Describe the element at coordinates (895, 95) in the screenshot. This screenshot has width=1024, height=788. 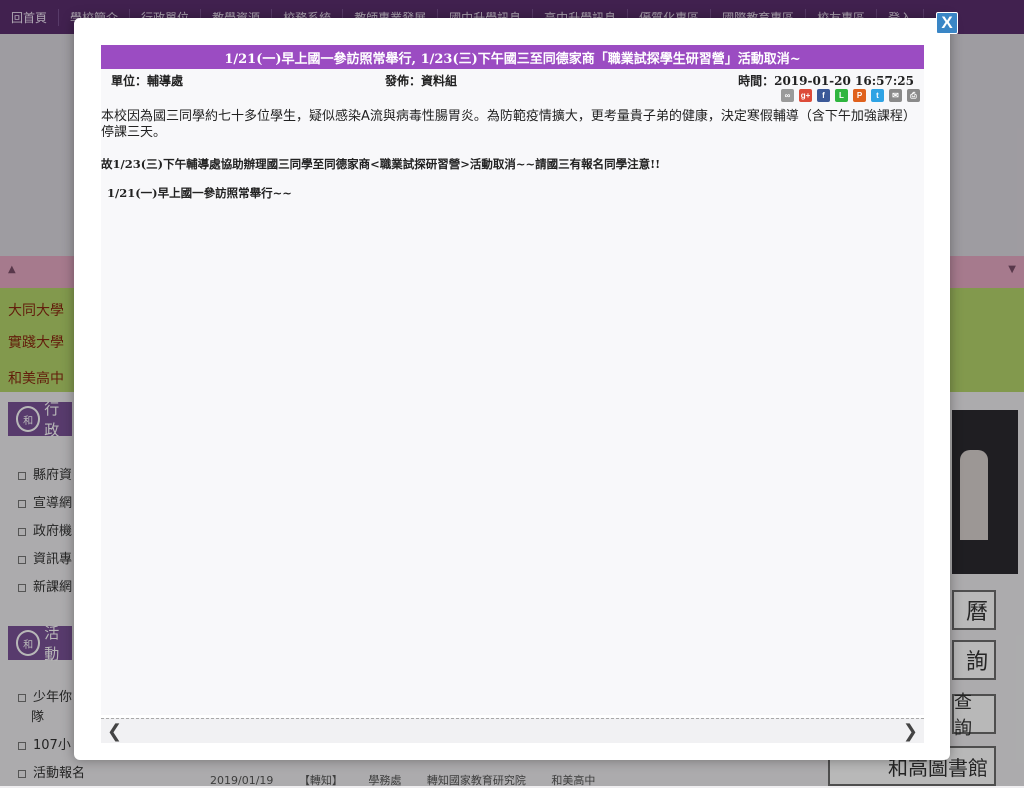
I see `email-icon: ✉` at that location.